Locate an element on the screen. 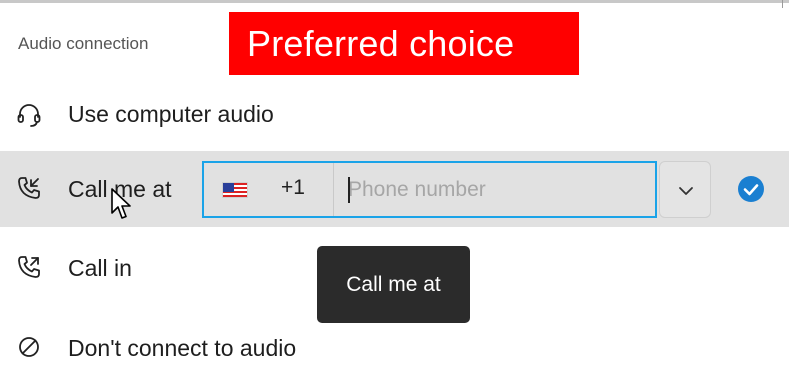 This screenshot has width=789, height=384. headset-icon is located at coordinates (29, 115).